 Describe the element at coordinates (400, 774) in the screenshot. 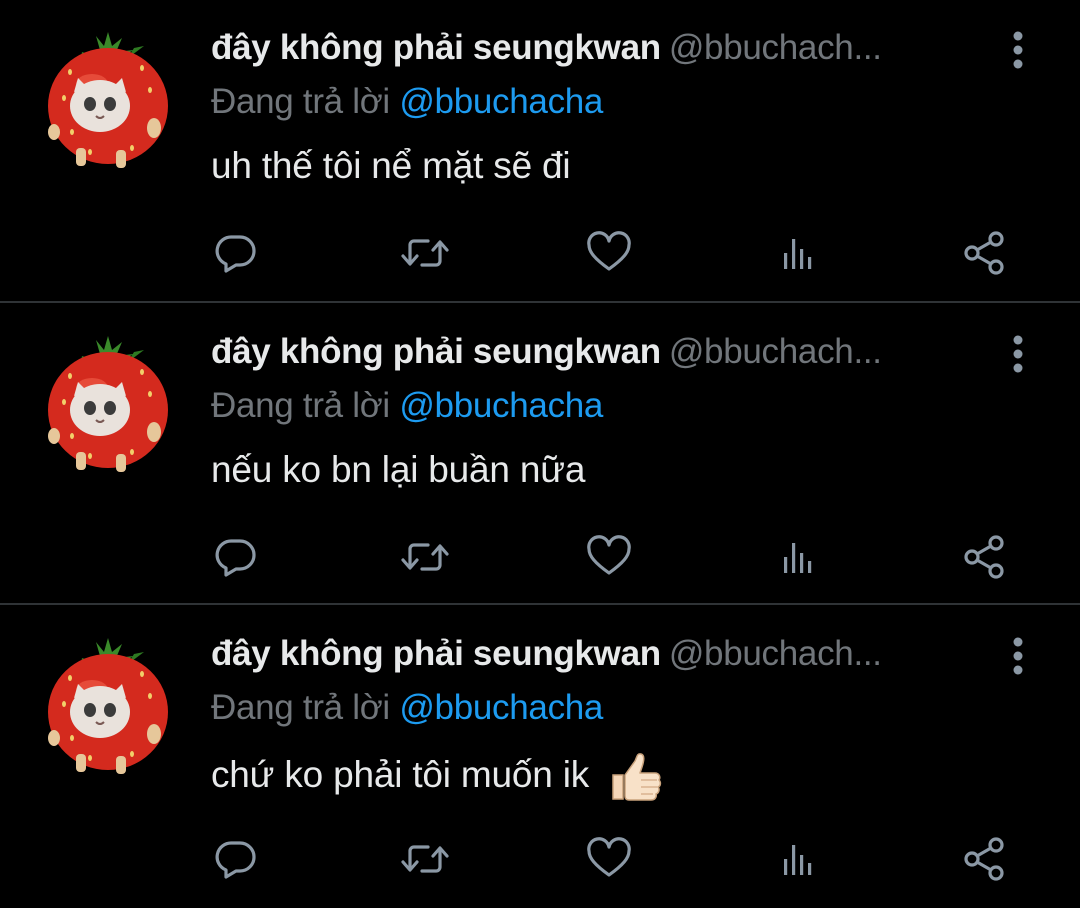

I see `tweet-text-content: chứ ko phải tôi muốn ik` at that location.